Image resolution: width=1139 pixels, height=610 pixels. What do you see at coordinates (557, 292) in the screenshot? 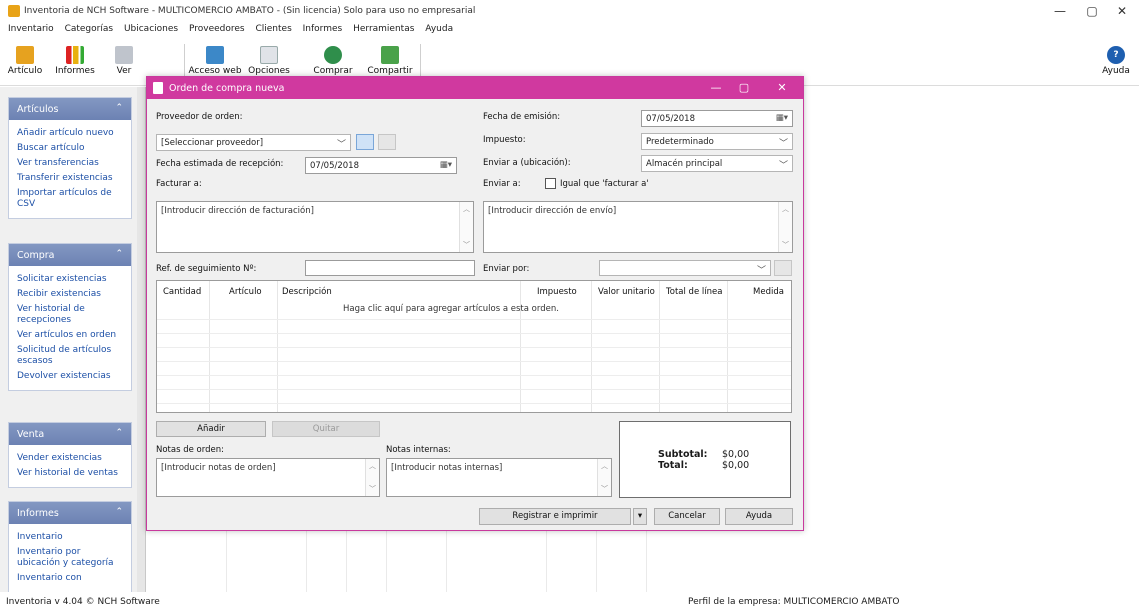
I see `col-impuesto: Impuesto` at bounding box center [557, 292].